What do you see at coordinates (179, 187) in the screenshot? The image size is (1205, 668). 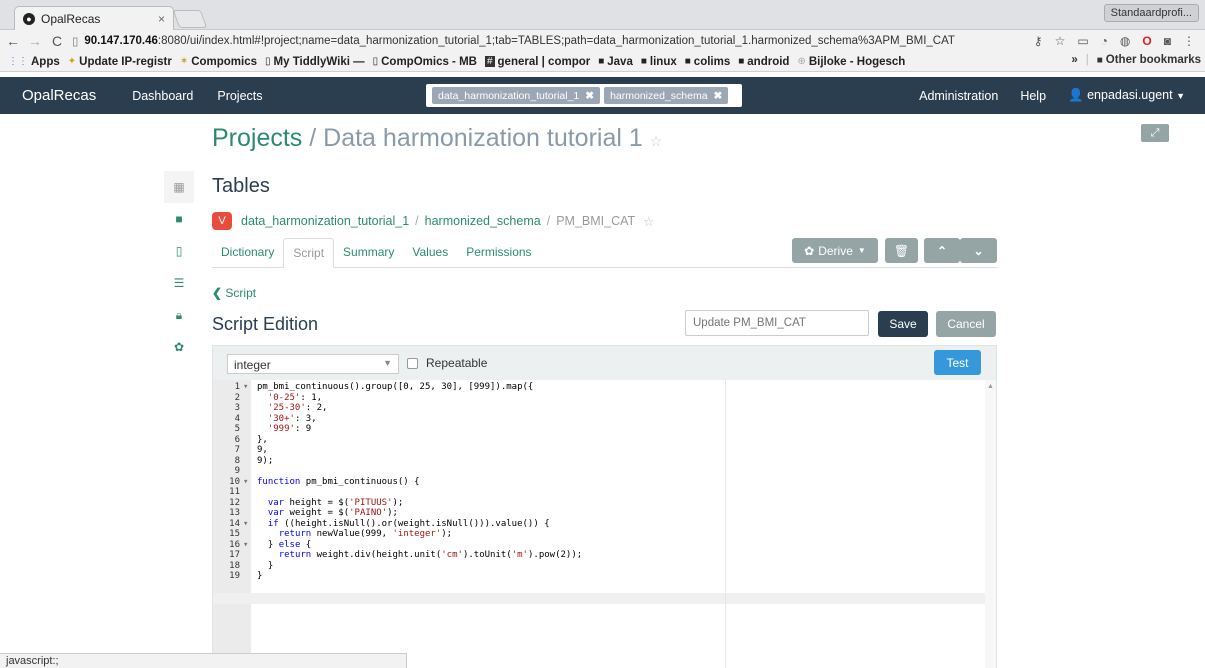 I see `tables-nav-icon: ▦` at bounding box center [179, 187].